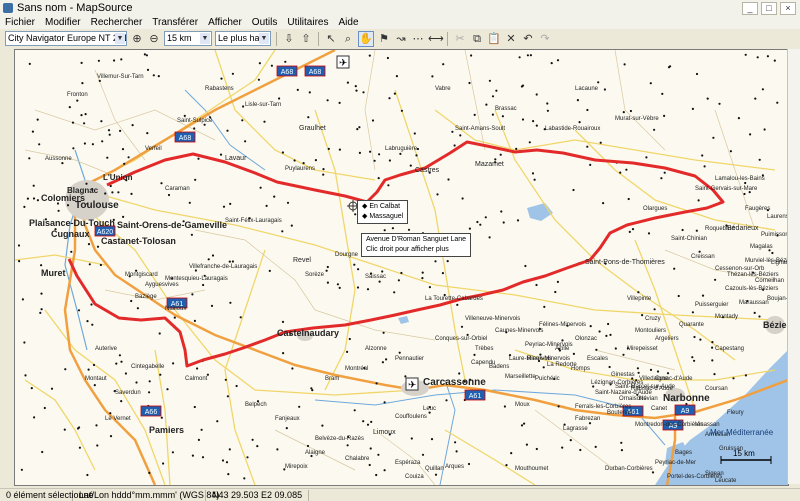  Describe the element at coordinates (511, 39) in the screenshot. I see `delete-icon: ✕` at that location.